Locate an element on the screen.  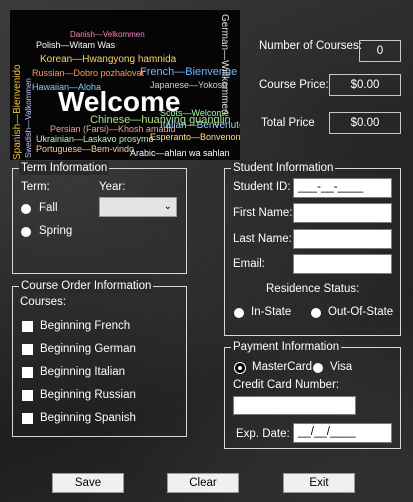
student-info-legend: Student Information is located at coordinates (283, 168).